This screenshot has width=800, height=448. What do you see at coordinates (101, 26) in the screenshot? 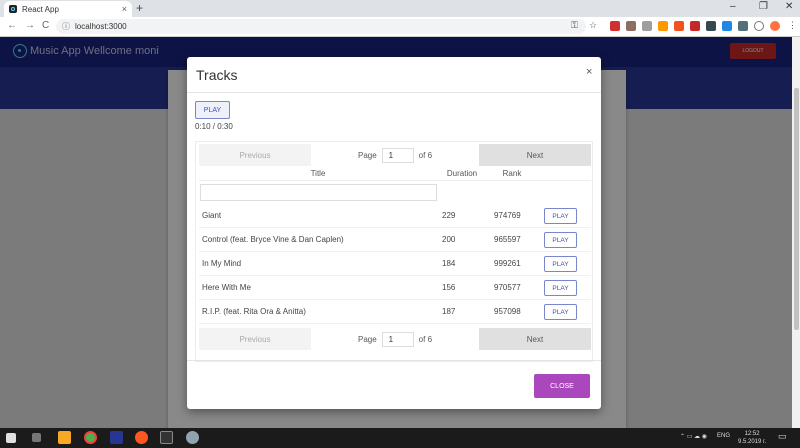
I see `url-text: localhost:3000` at bounding box center [101, 26].